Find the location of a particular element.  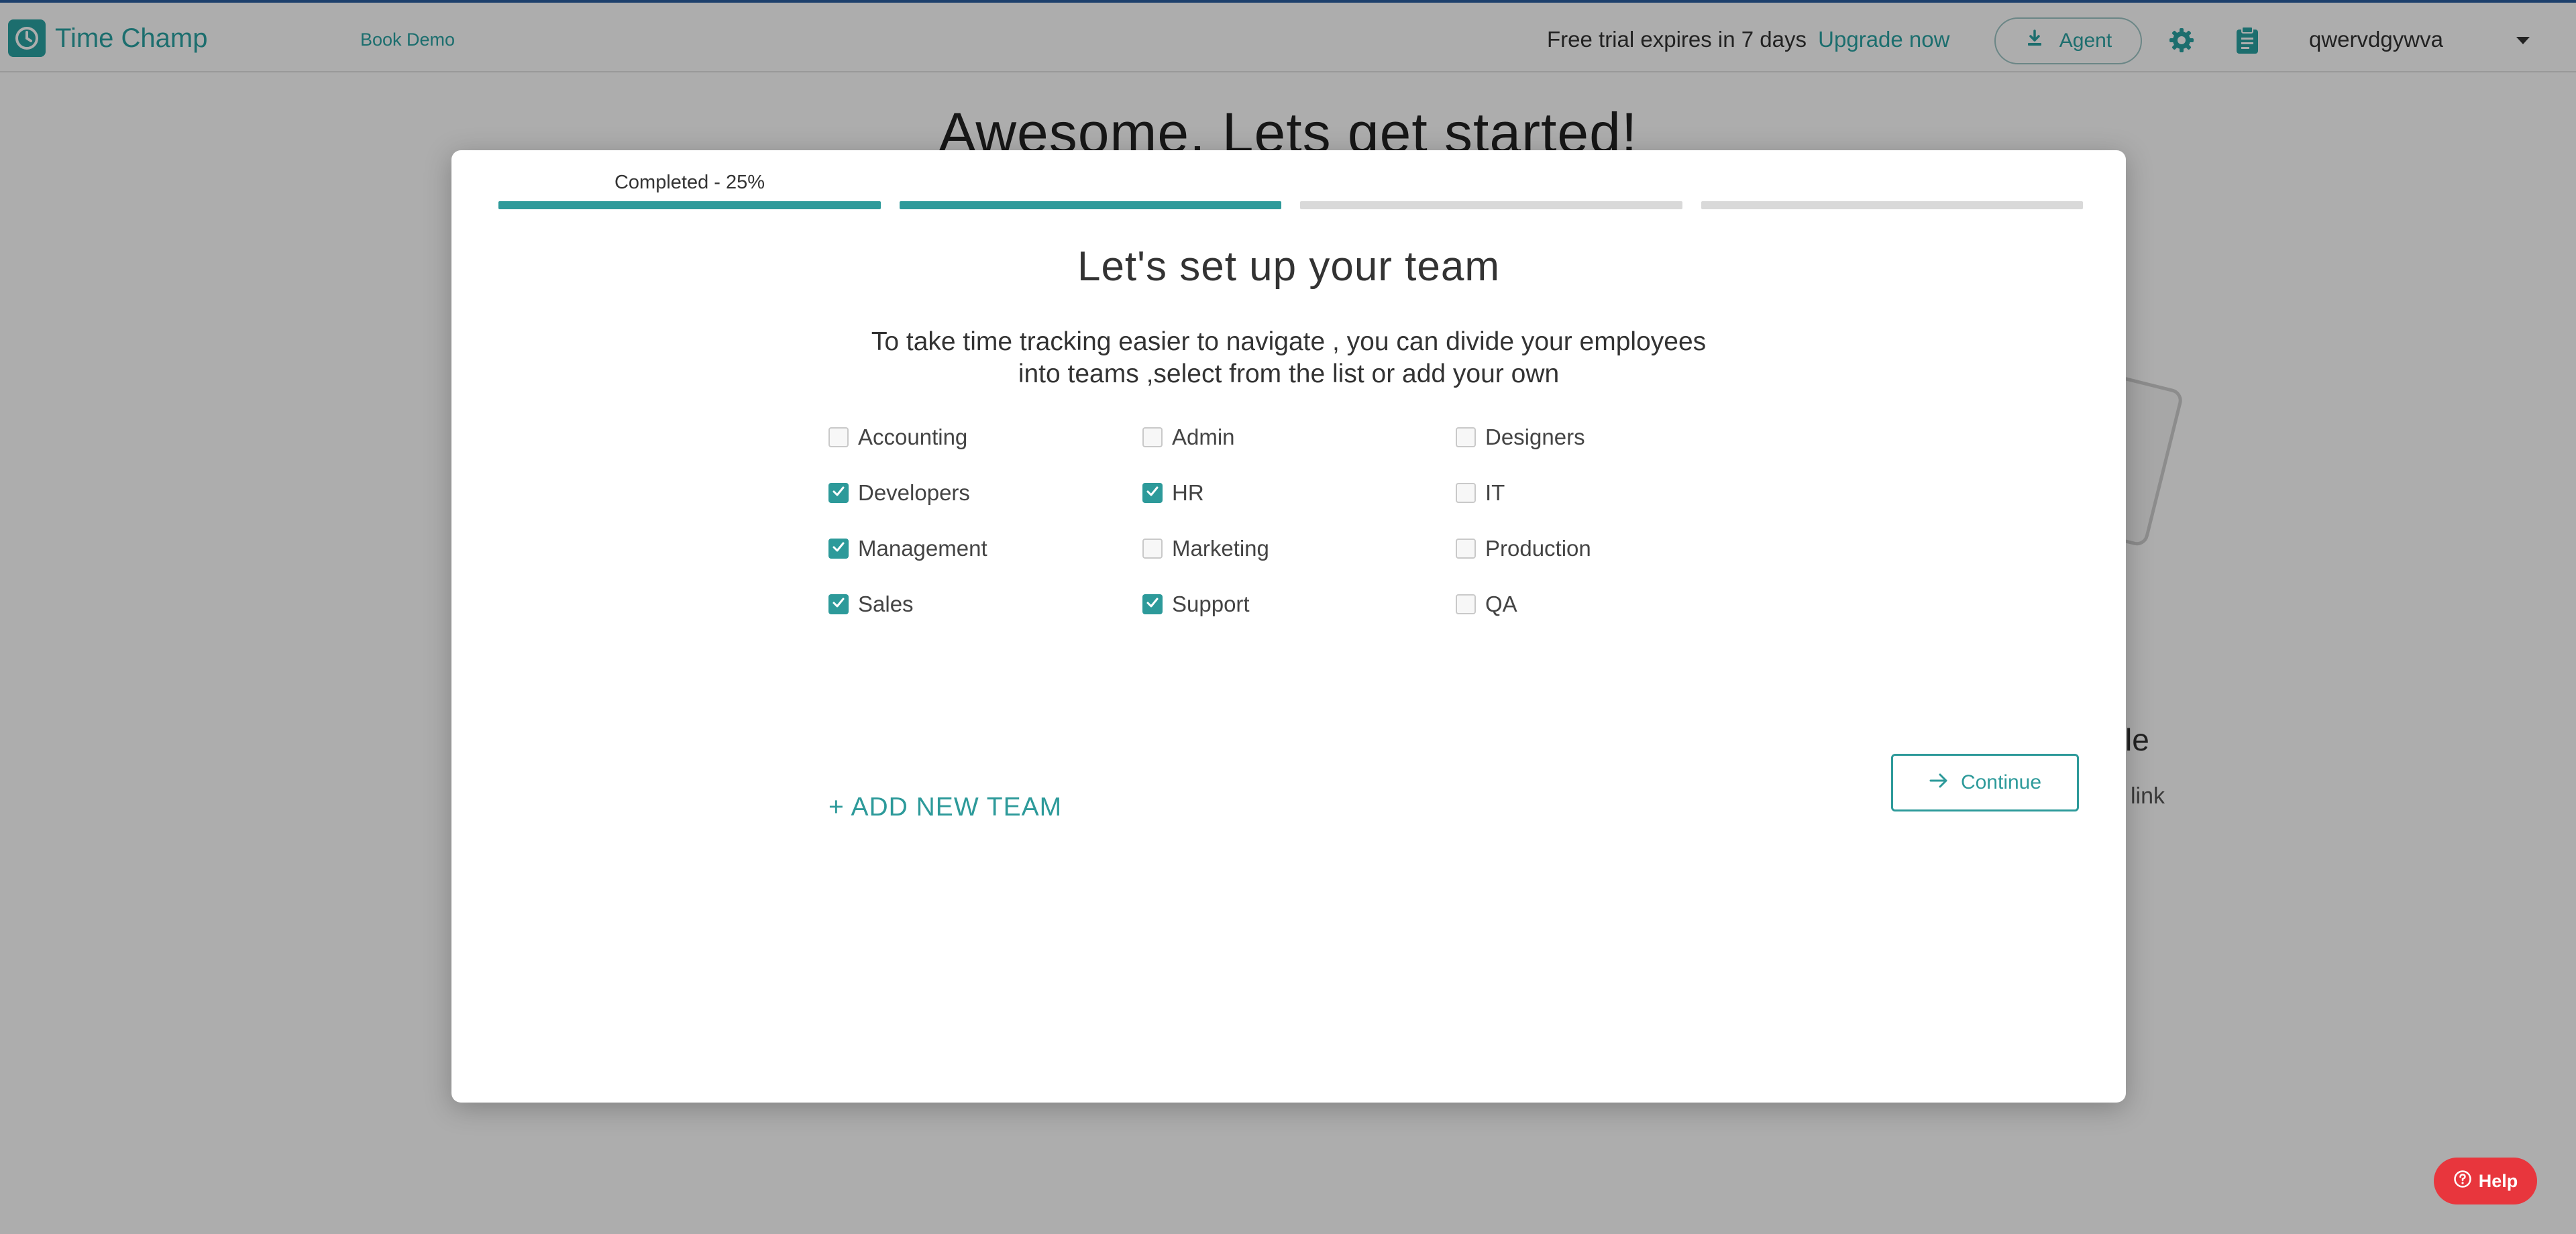

team-option-accounting: Accounting is located at coordinates (985, 437).